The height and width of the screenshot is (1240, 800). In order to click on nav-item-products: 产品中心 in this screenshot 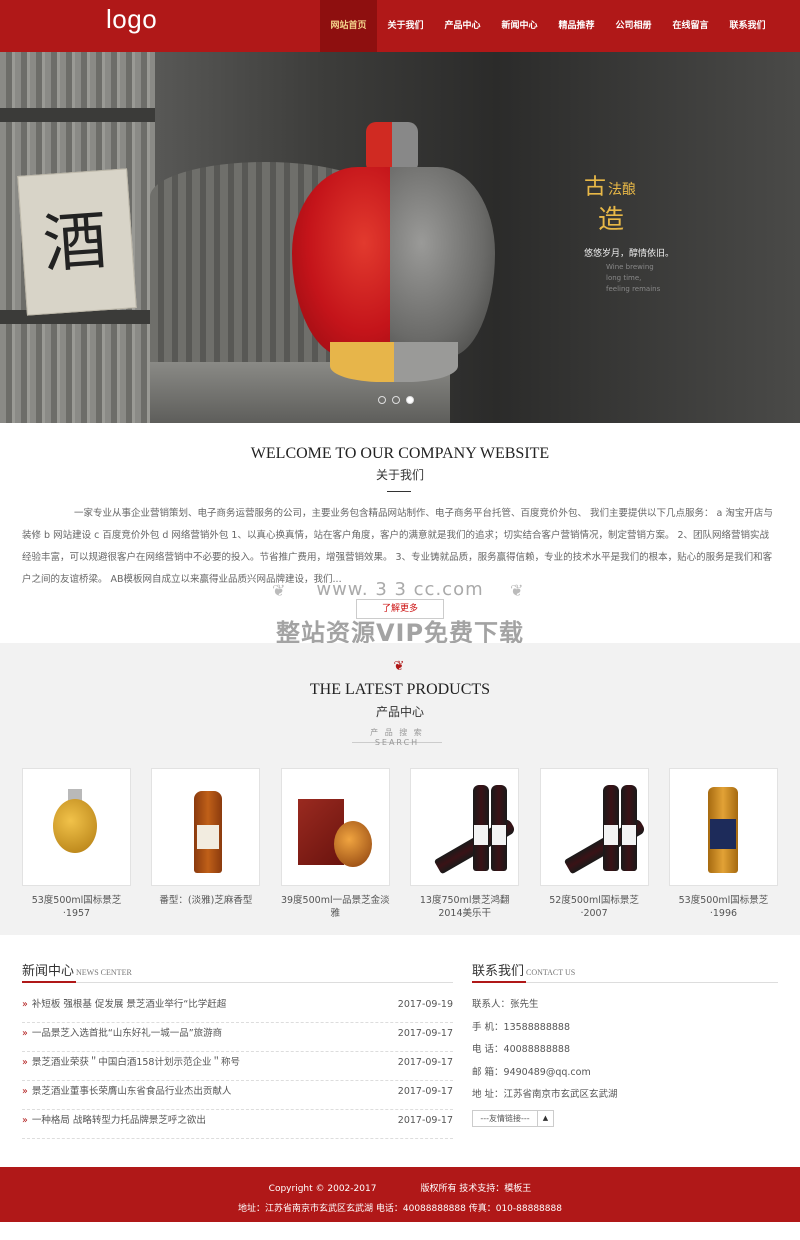, I will do `click(462, 26)`.